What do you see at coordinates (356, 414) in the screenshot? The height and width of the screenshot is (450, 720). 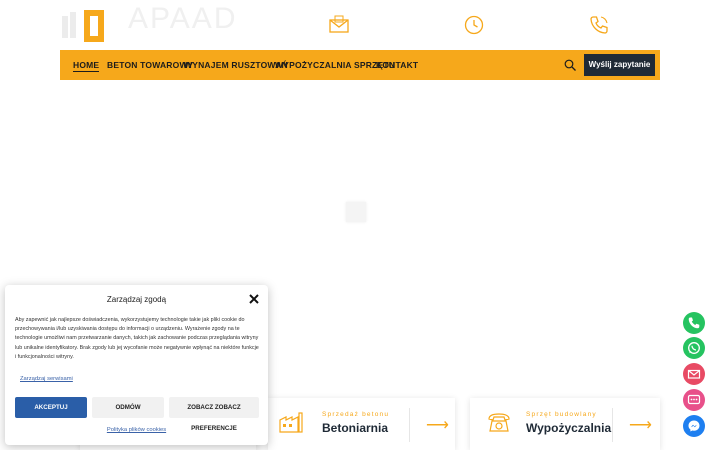 I see `service-card-kicker: Sprzedaż betonu` at bounding box center [356, 414].